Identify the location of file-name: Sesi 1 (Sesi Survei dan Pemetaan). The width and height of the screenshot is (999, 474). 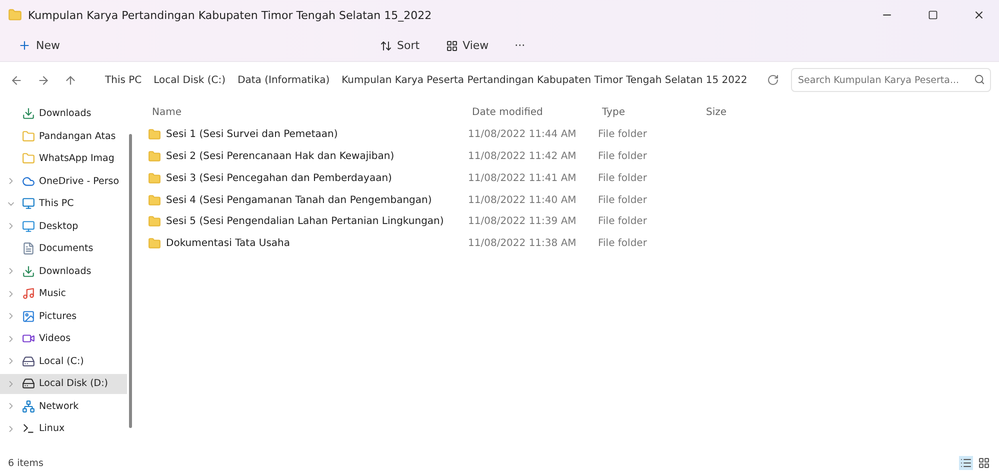
(308, 135).